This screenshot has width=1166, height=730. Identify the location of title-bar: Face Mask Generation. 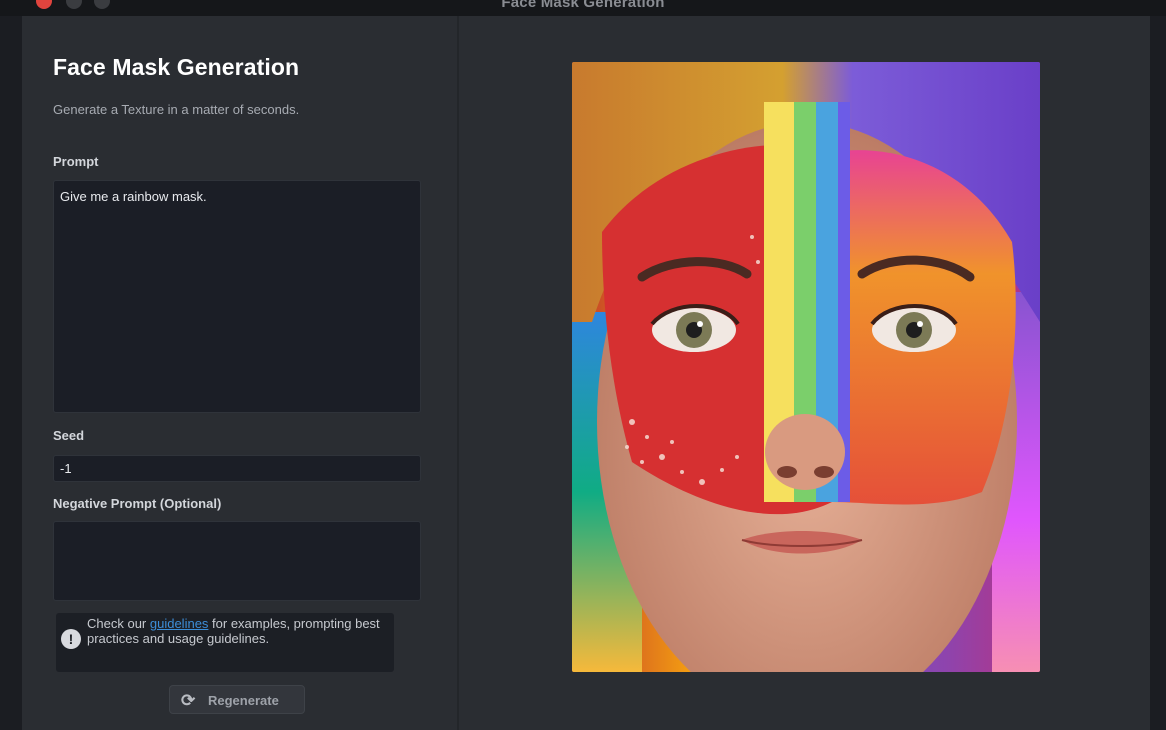
(583, 8).